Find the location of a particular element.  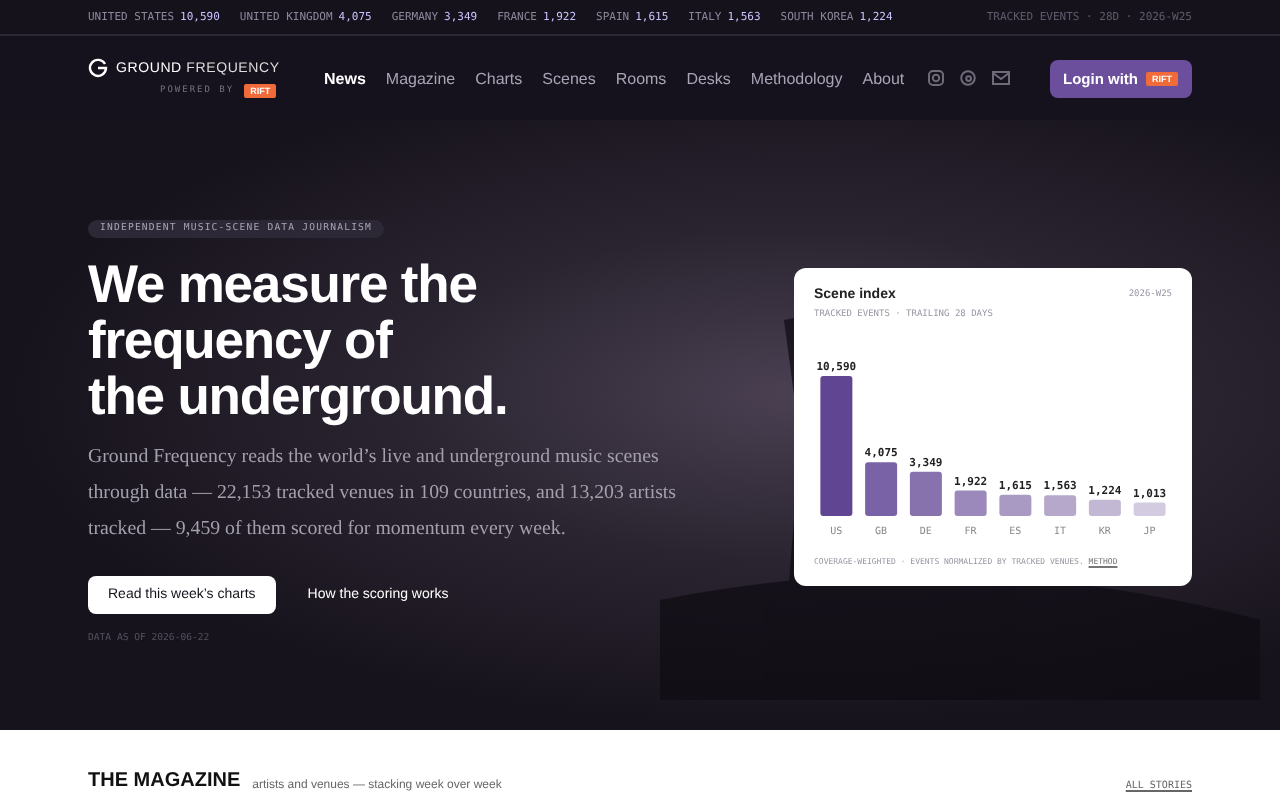

nav-link: Charts is located at coordinates (499, 78).